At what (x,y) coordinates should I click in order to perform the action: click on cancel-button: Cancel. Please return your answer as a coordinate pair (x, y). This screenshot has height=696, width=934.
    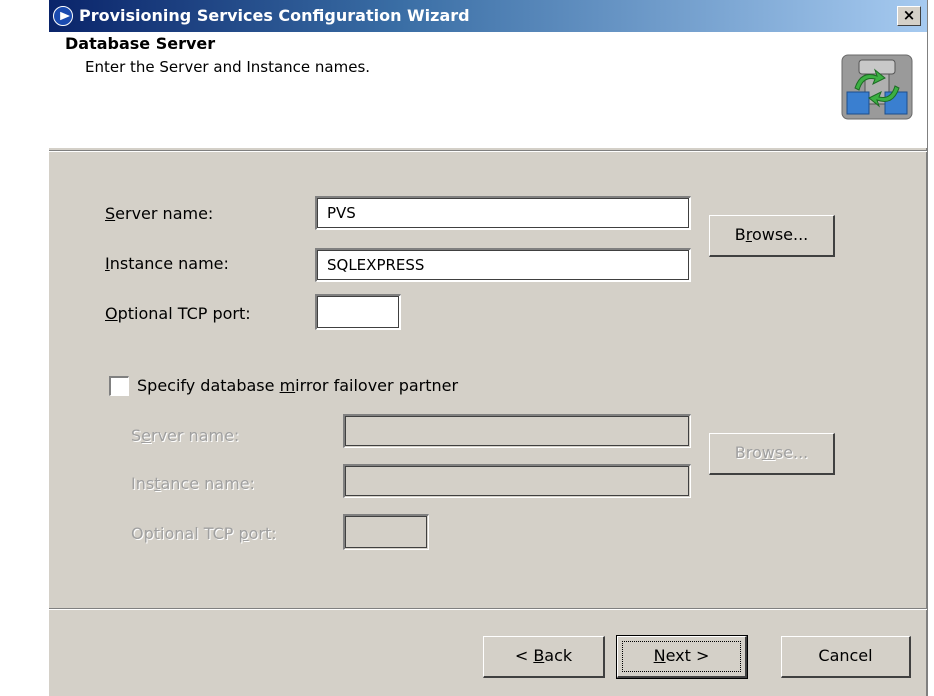
    Looking at the image, I should click on (846, 657).